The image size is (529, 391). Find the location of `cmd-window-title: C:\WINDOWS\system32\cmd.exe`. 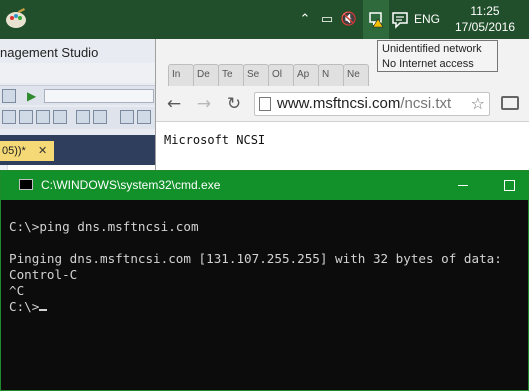

cmd-window-title: C:\WINDOWS\system32\cmd.exe is located at coordinates (131, 185).